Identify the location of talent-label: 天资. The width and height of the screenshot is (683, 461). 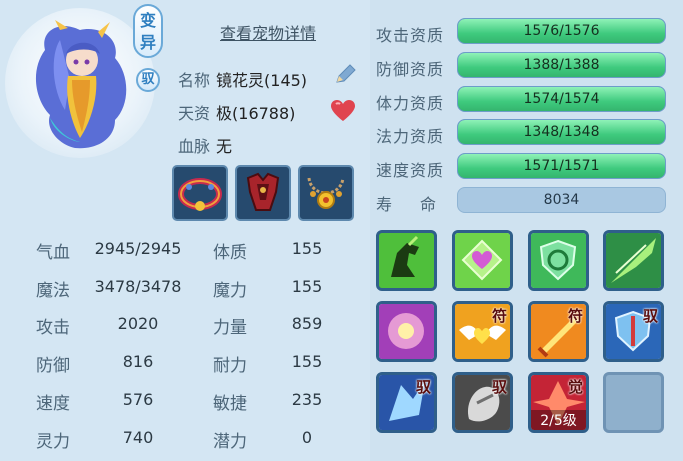
(194, 113).